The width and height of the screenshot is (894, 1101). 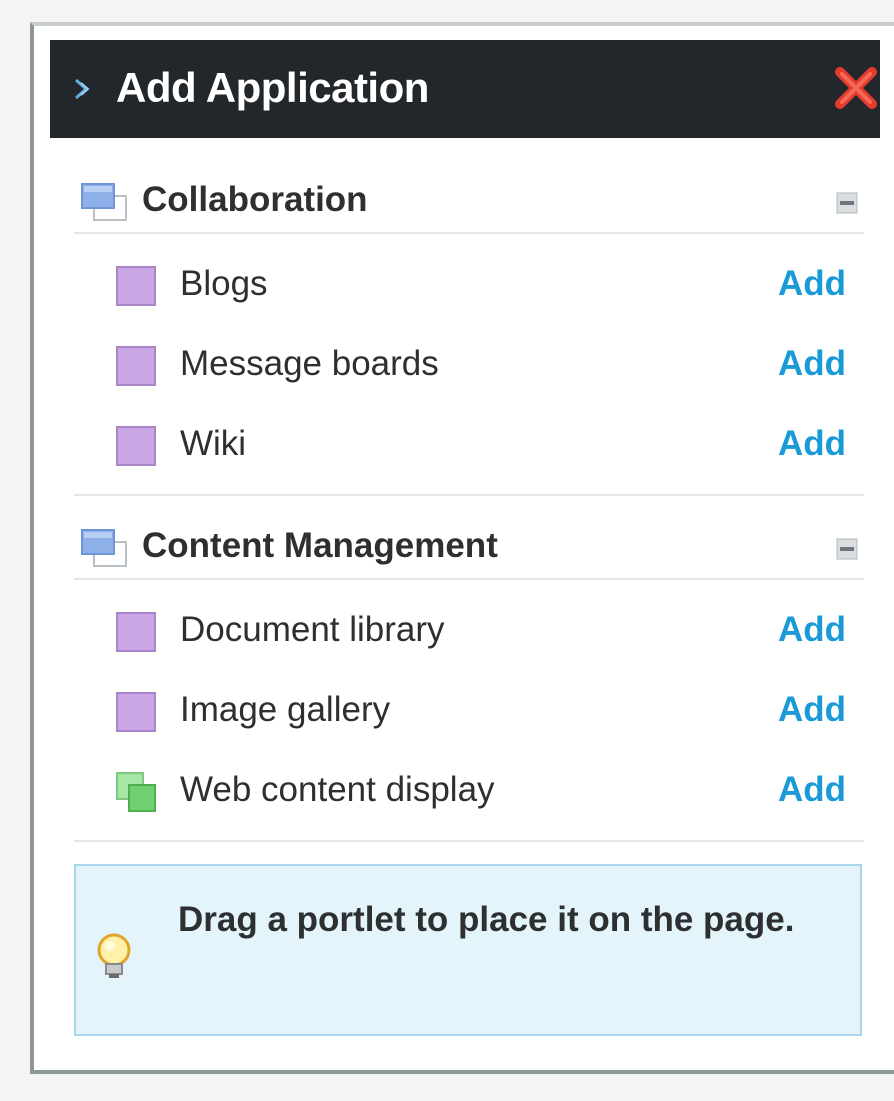 What do you see at coordinates (337, 789) in the screenshot?
I see `app-label: Web content display` at bounding box center [337, 789].